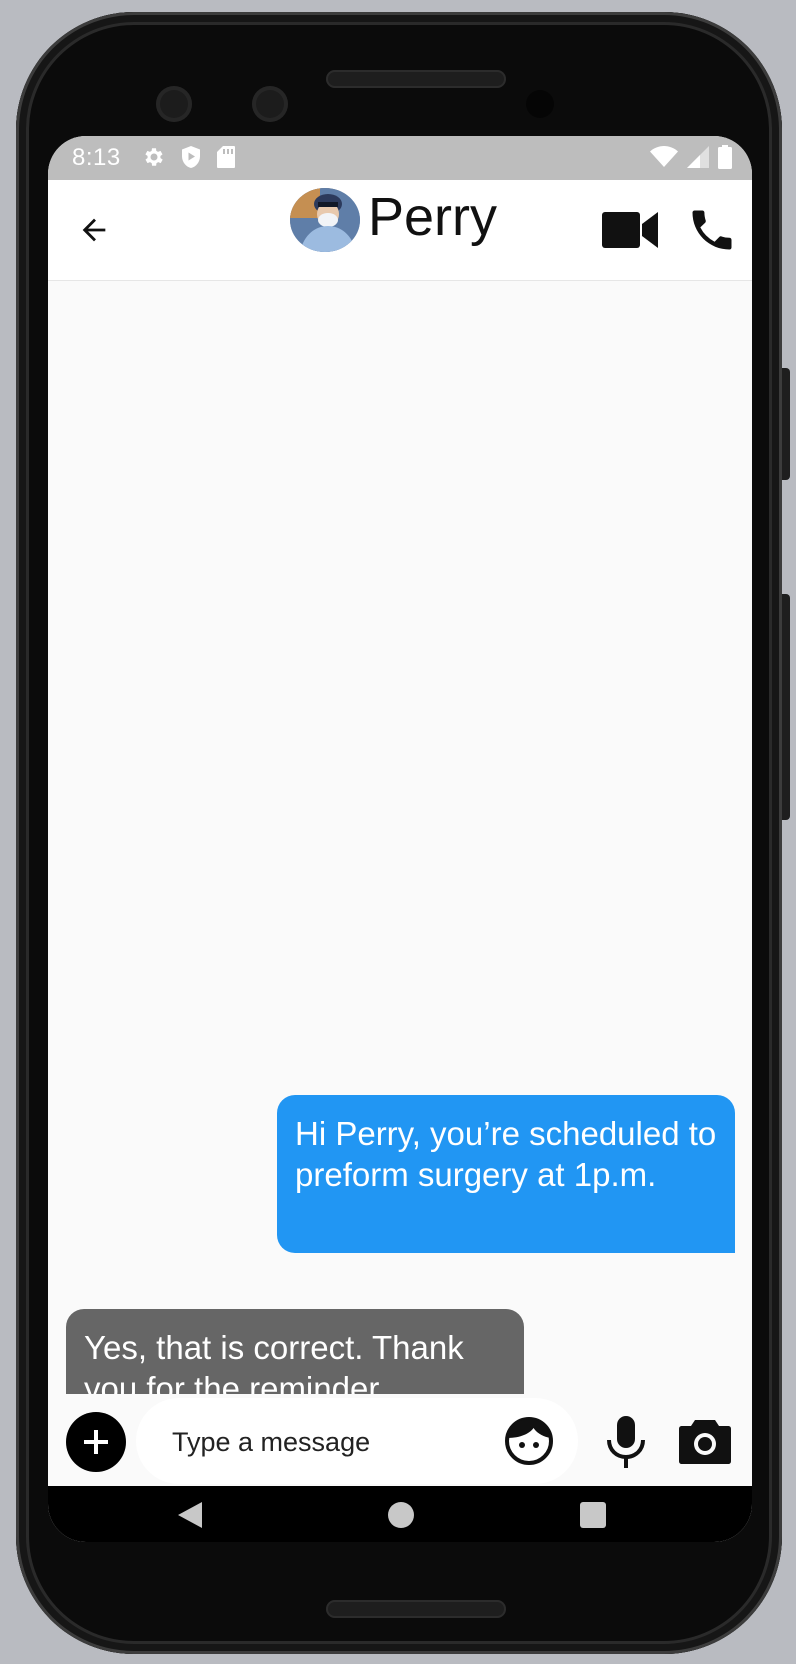 The height and width of the screenshot is (1664, 796). I want to click on nav-recents-button, so click(593, 1515).